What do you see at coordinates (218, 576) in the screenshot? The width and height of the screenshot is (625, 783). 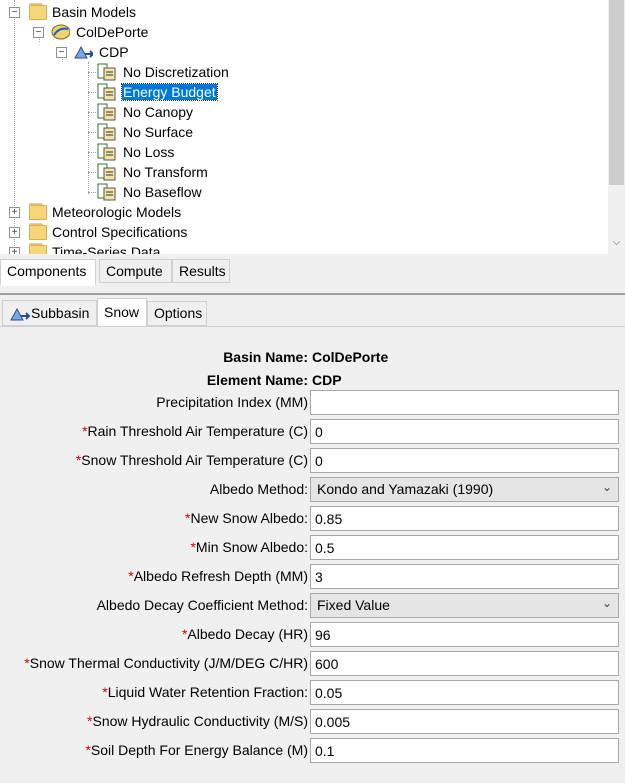 I see `albedo-refresh-depth-label: *Albedo Refresh Depth (MM)` at bounding box center [218, 576].